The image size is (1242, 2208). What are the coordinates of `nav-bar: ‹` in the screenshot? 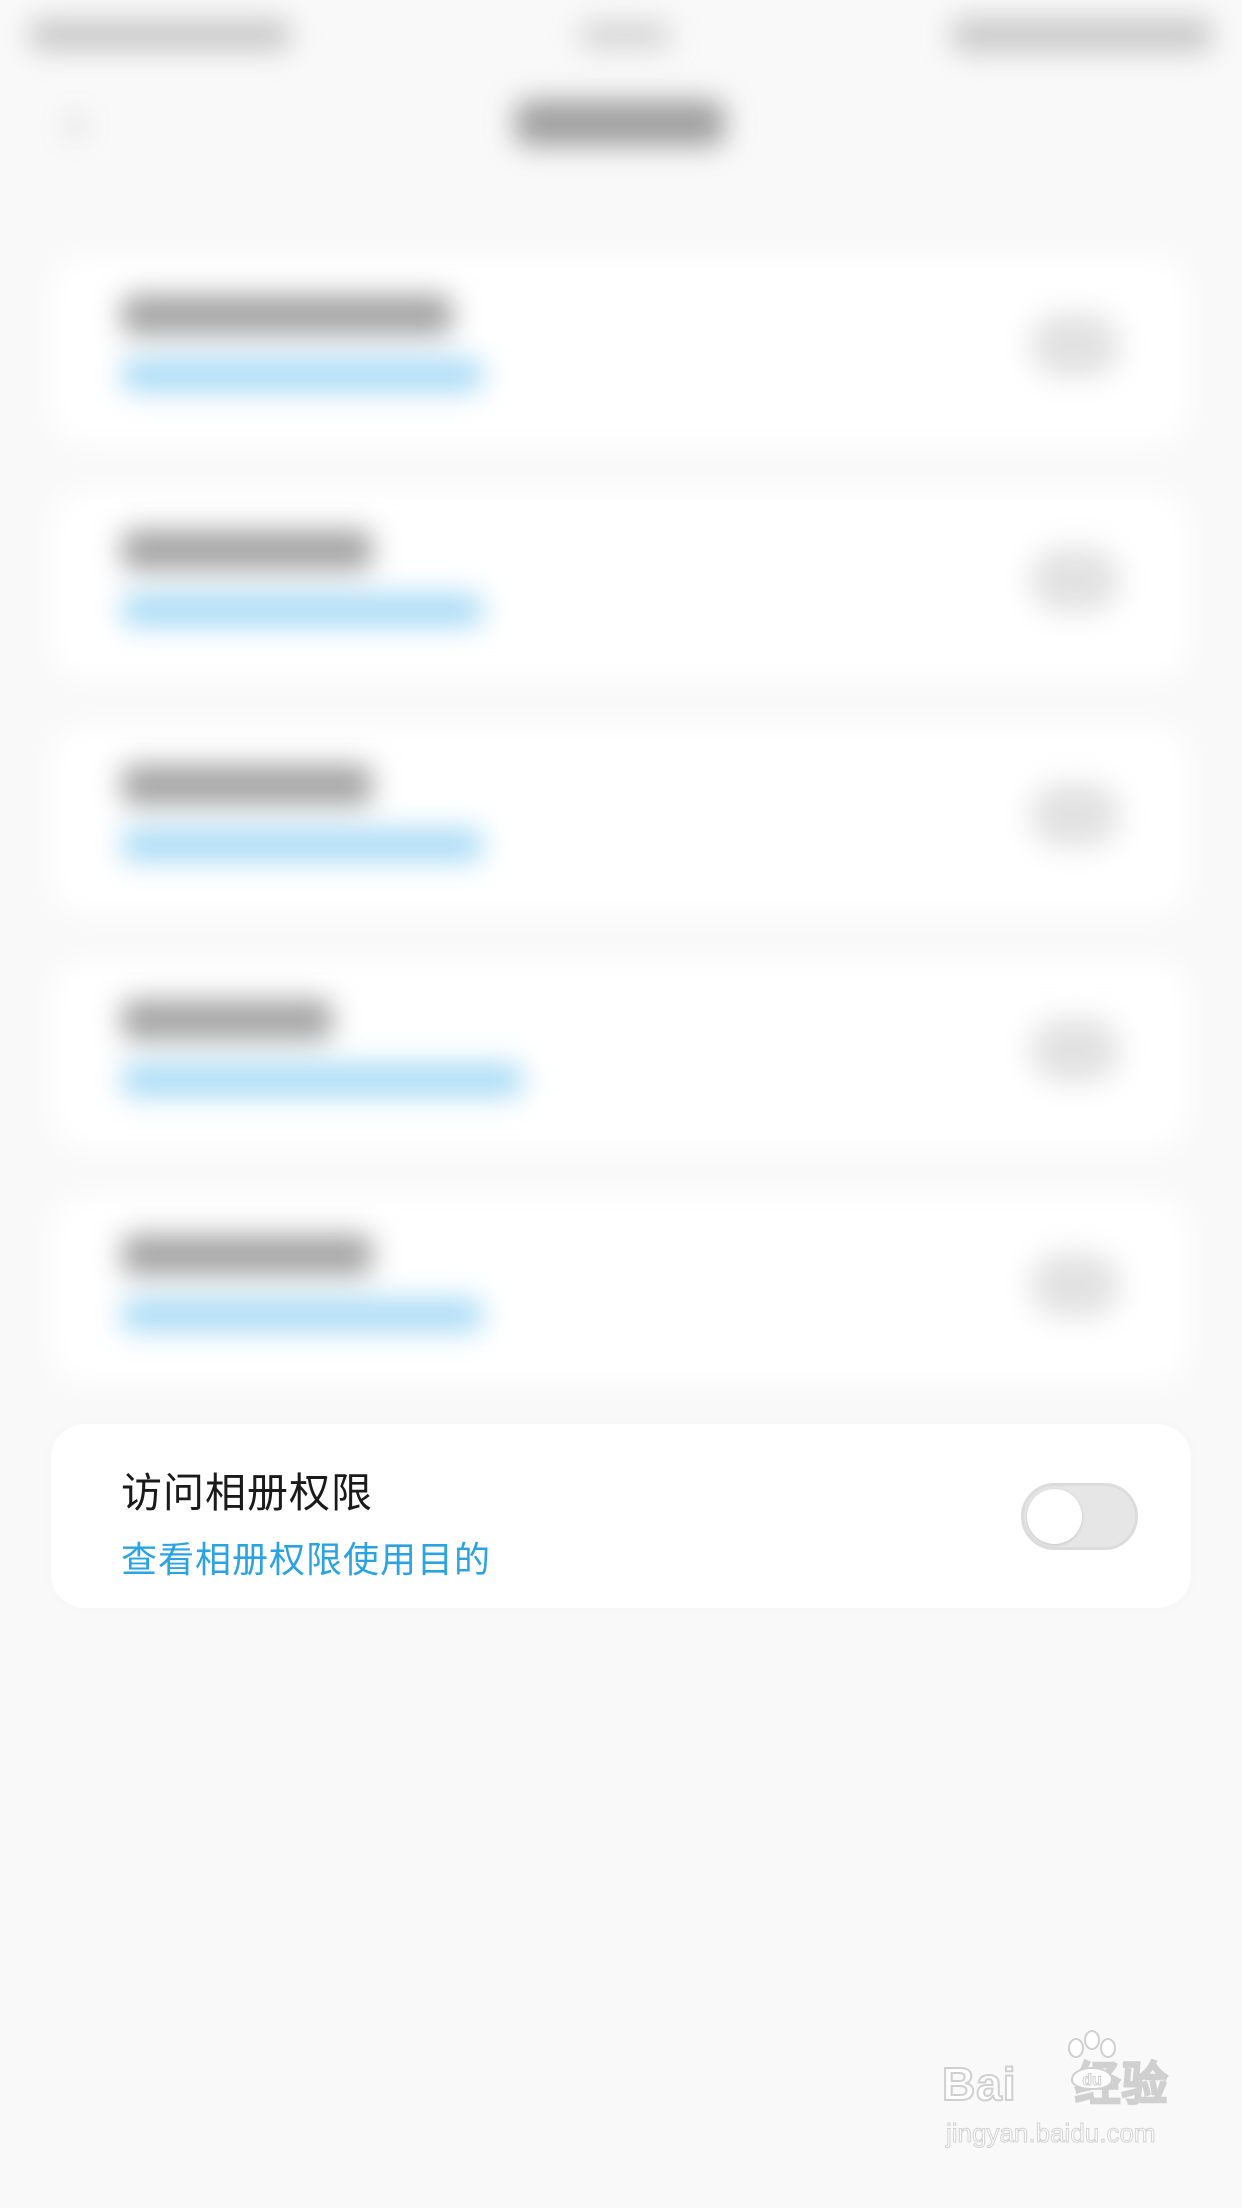 It's located at (621, 125).